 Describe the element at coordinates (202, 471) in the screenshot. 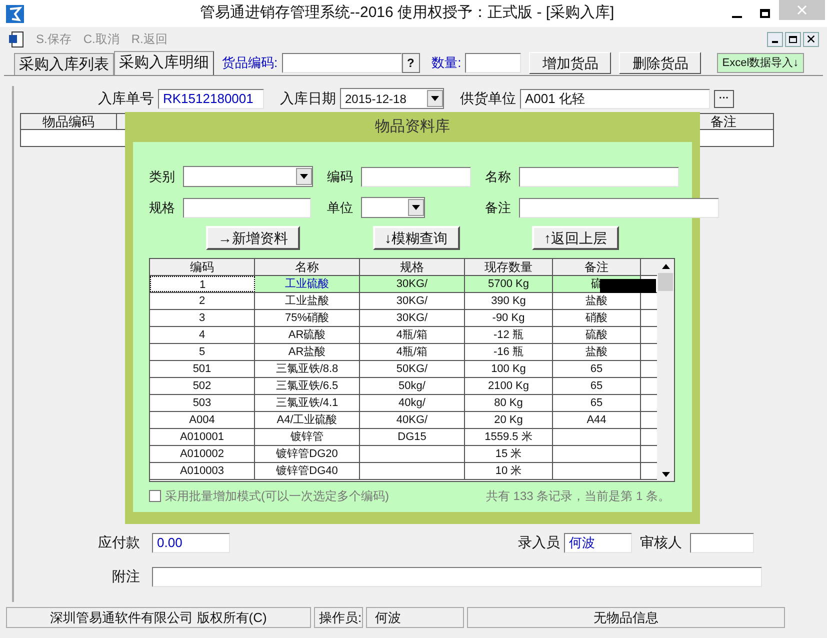

I see `table-cell: A010003` at that location.